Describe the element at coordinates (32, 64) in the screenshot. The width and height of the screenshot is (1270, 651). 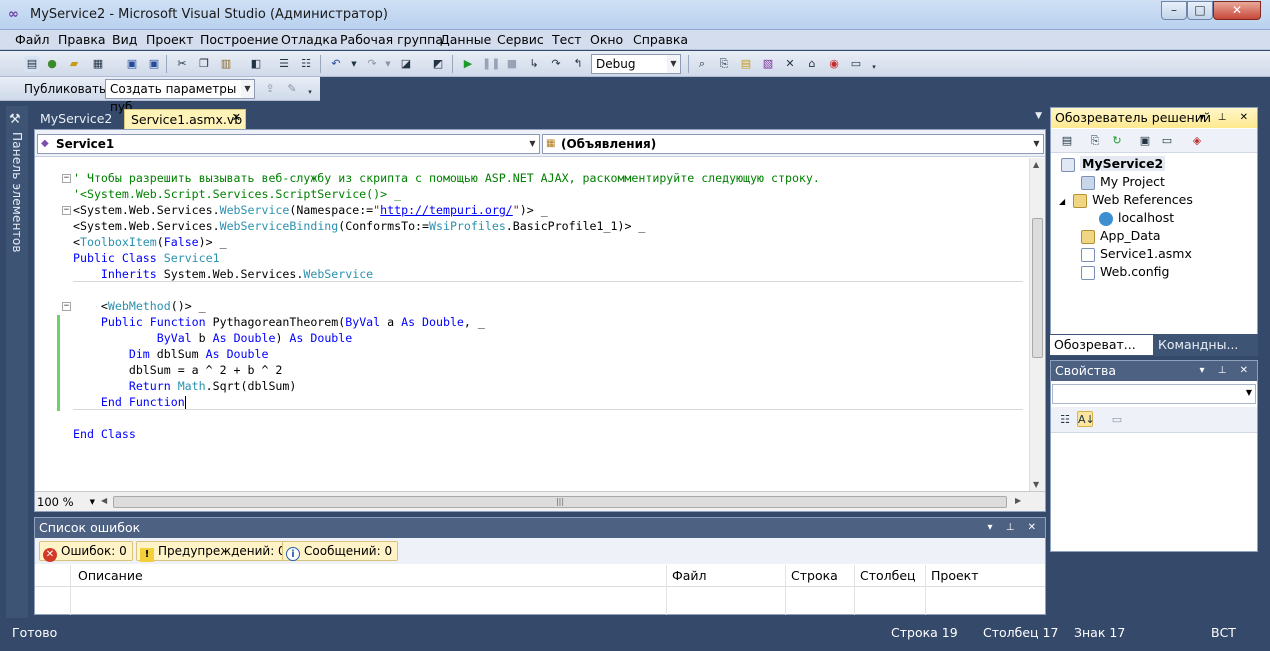
I see `new-project-icon: ▤` at that location.